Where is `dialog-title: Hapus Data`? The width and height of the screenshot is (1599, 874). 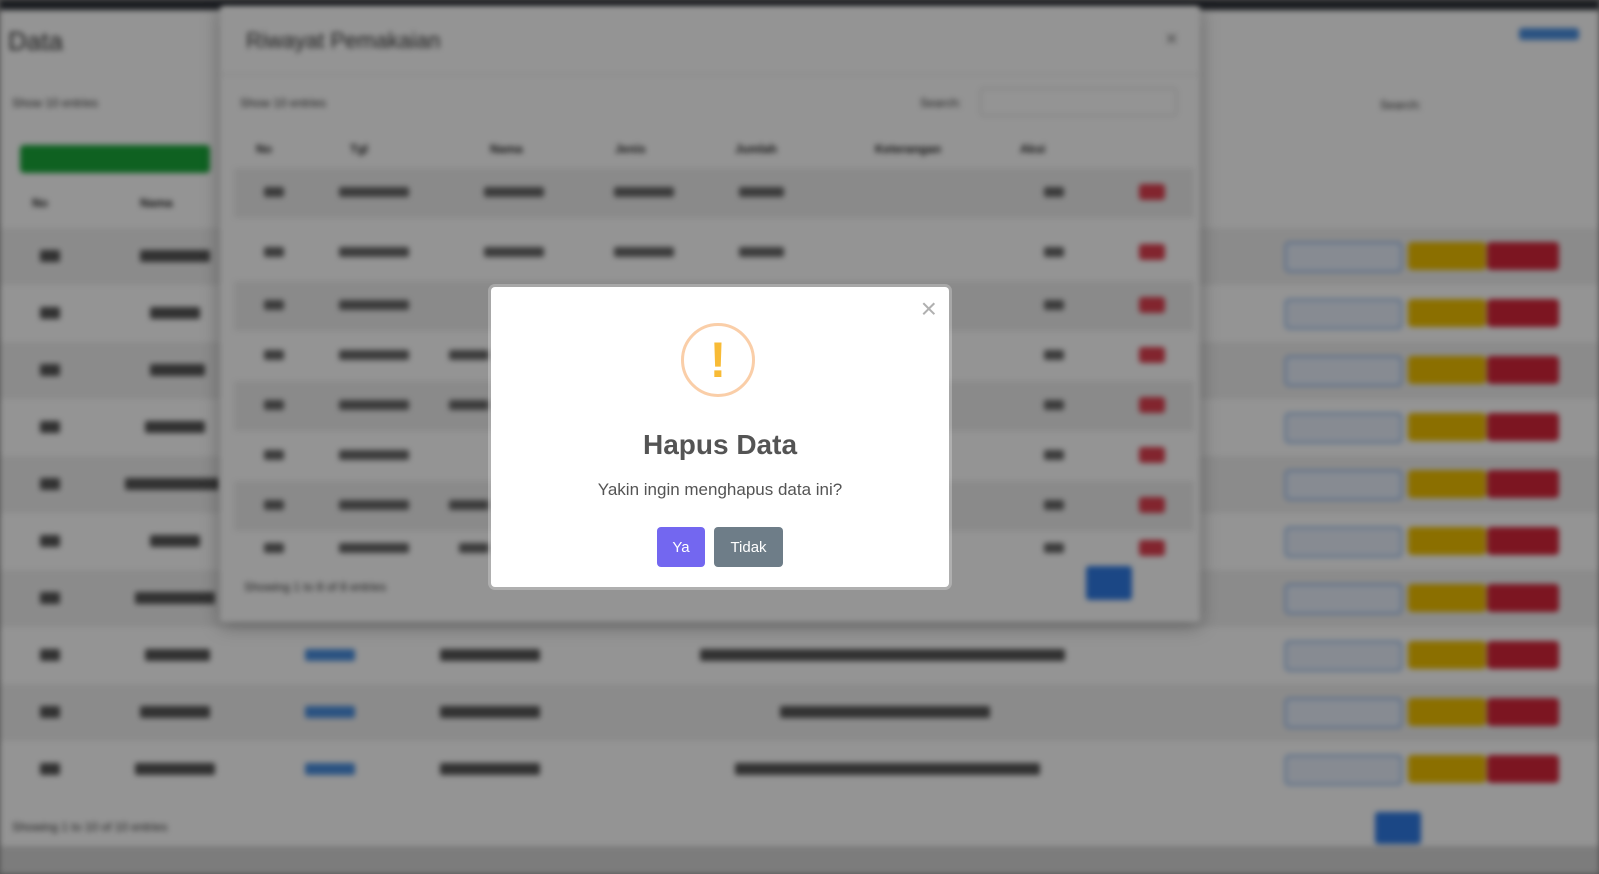
dialog-title: Hapus Data is located at coordinates (720, 444).